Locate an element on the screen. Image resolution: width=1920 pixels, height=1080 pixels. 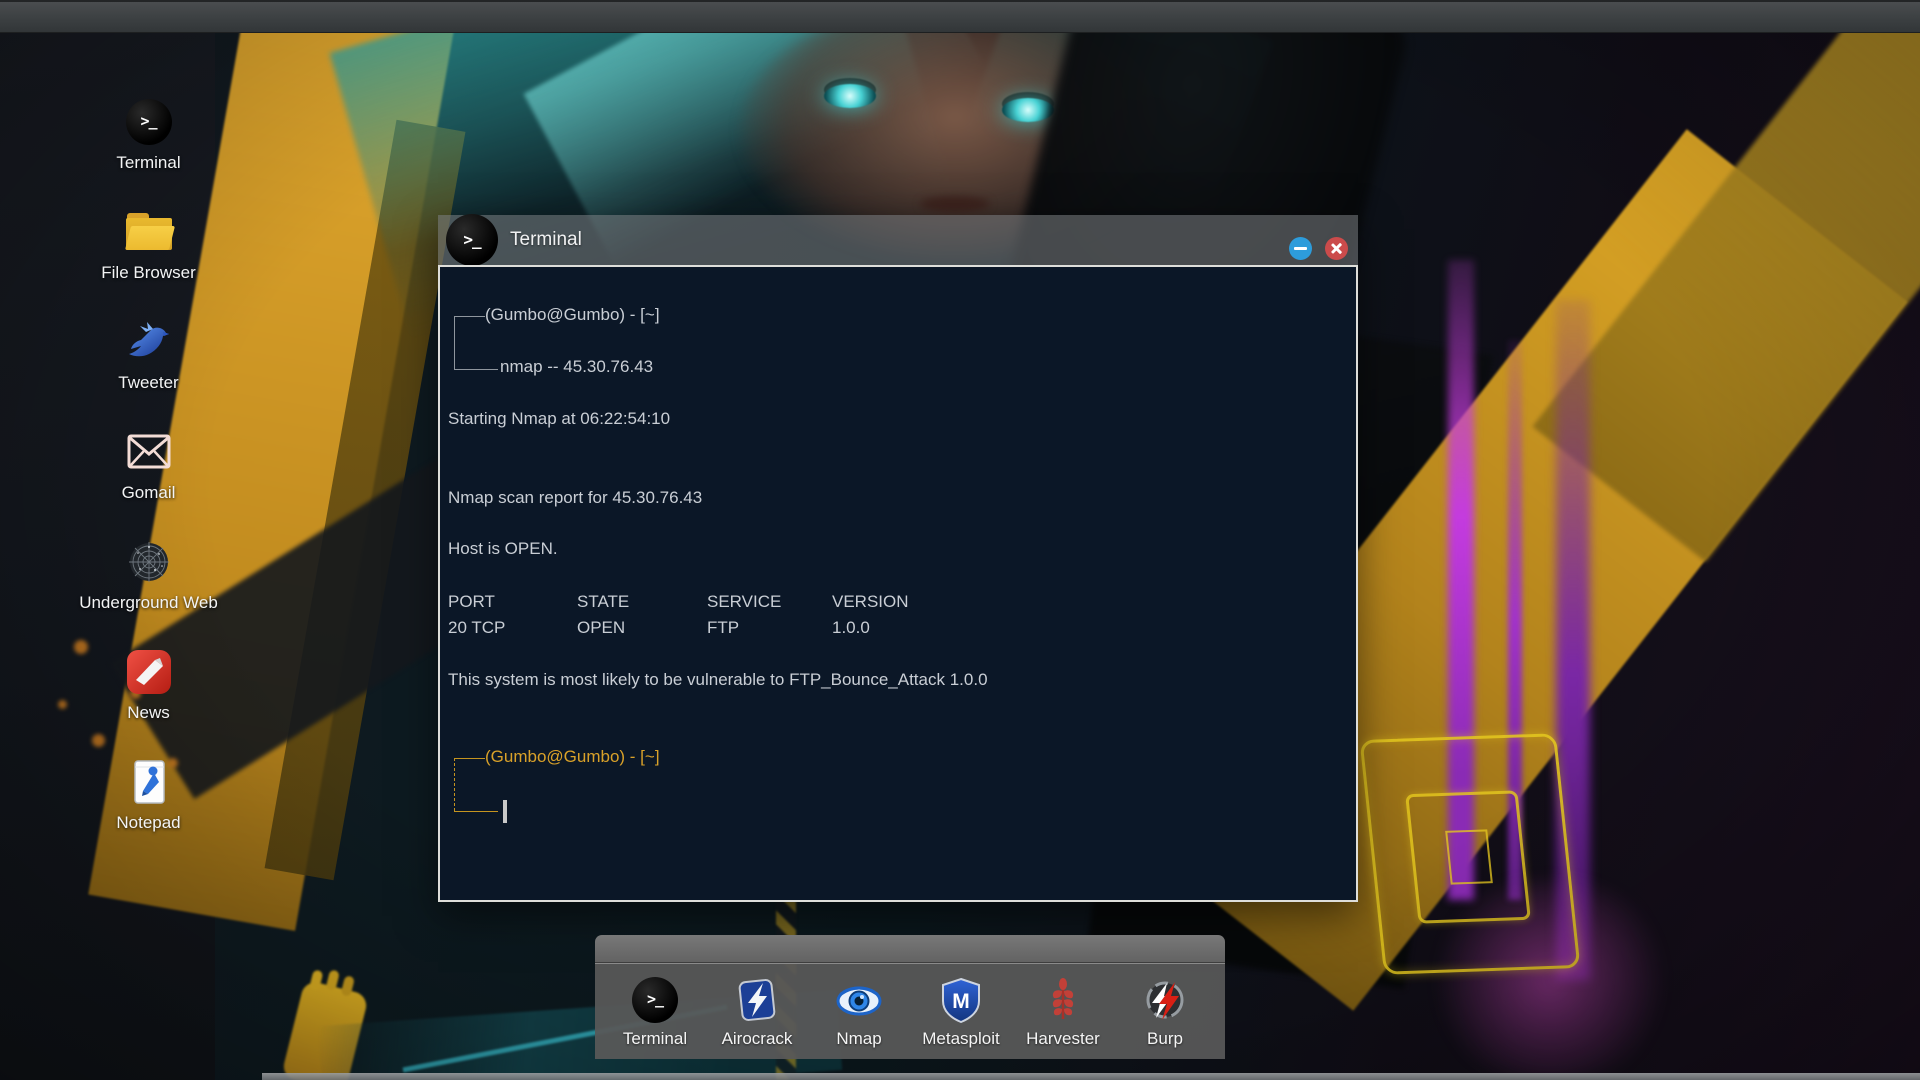
desktop-icon-tweeter: Tweeter is located at coordinates (148, 370).